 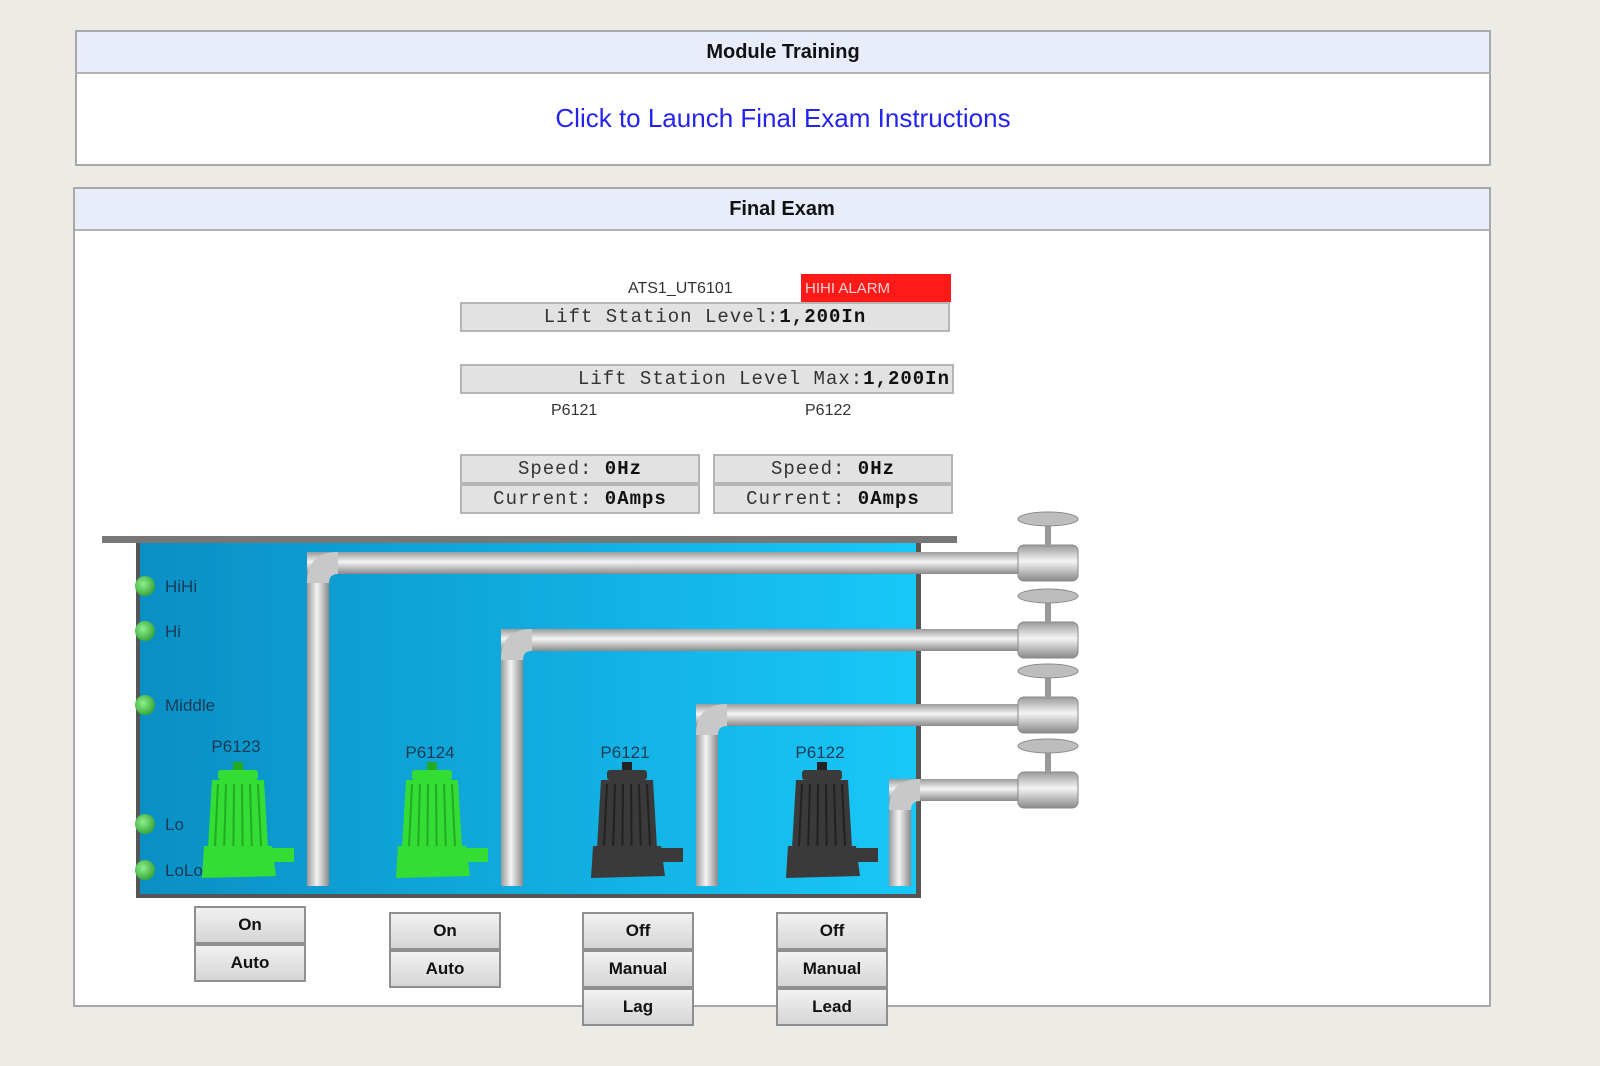 What do you see at coordinates (173, 631) in the screenshot?
I see `level-switch-label: Hi` at bounding box center [173, 631].